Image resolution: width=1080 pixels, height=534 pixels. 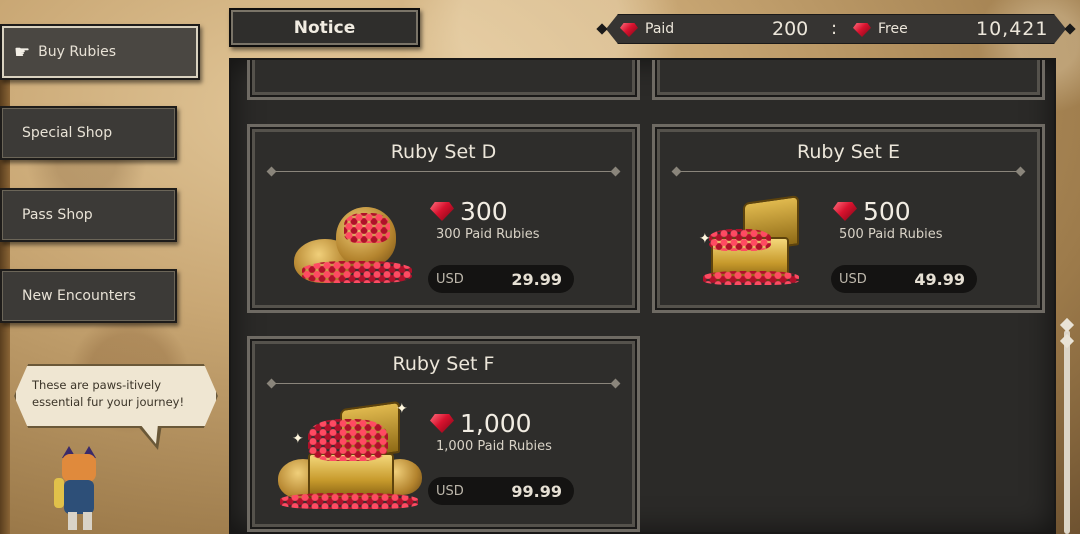 I want to click on card-title: Ruby Set E, so click(x=848, y=152).